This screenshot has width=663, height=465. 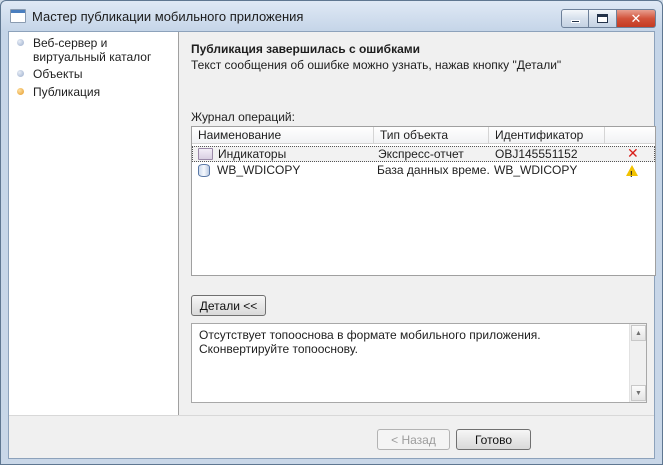 I want to click on details-scrollbar: ▲ ▼, so click(x=637, y=363).